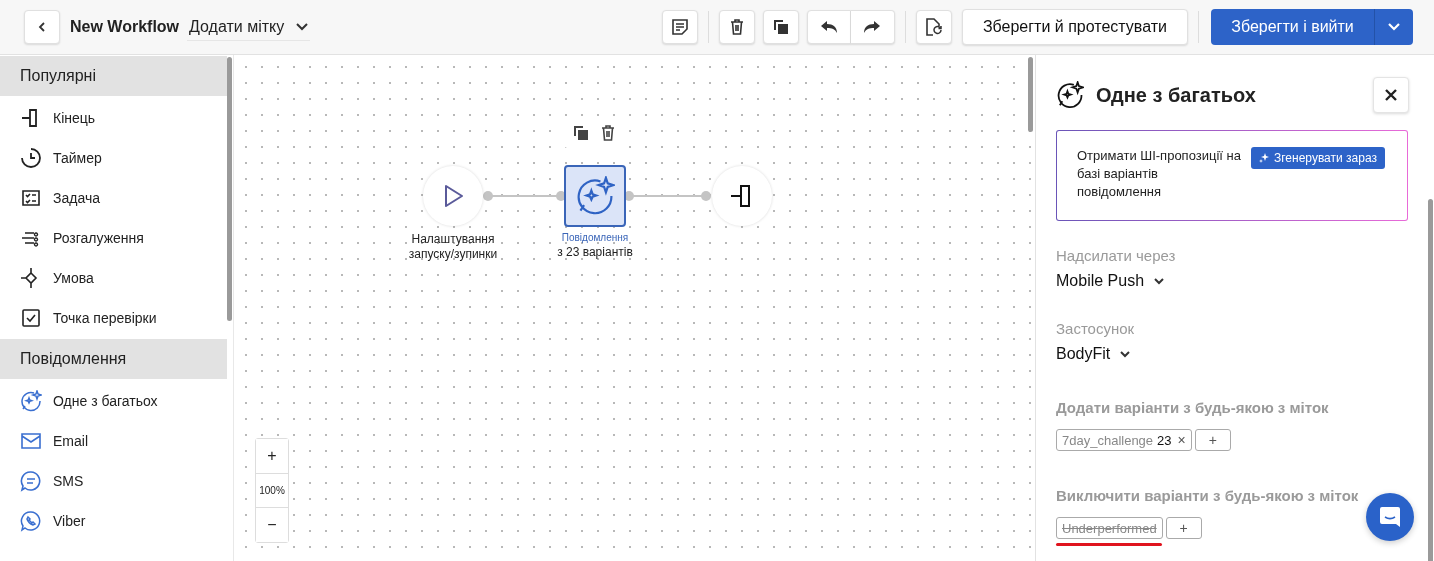 This screenshot has width=1434, height=561. I want to click on envelope-icon, so click(31, 441).